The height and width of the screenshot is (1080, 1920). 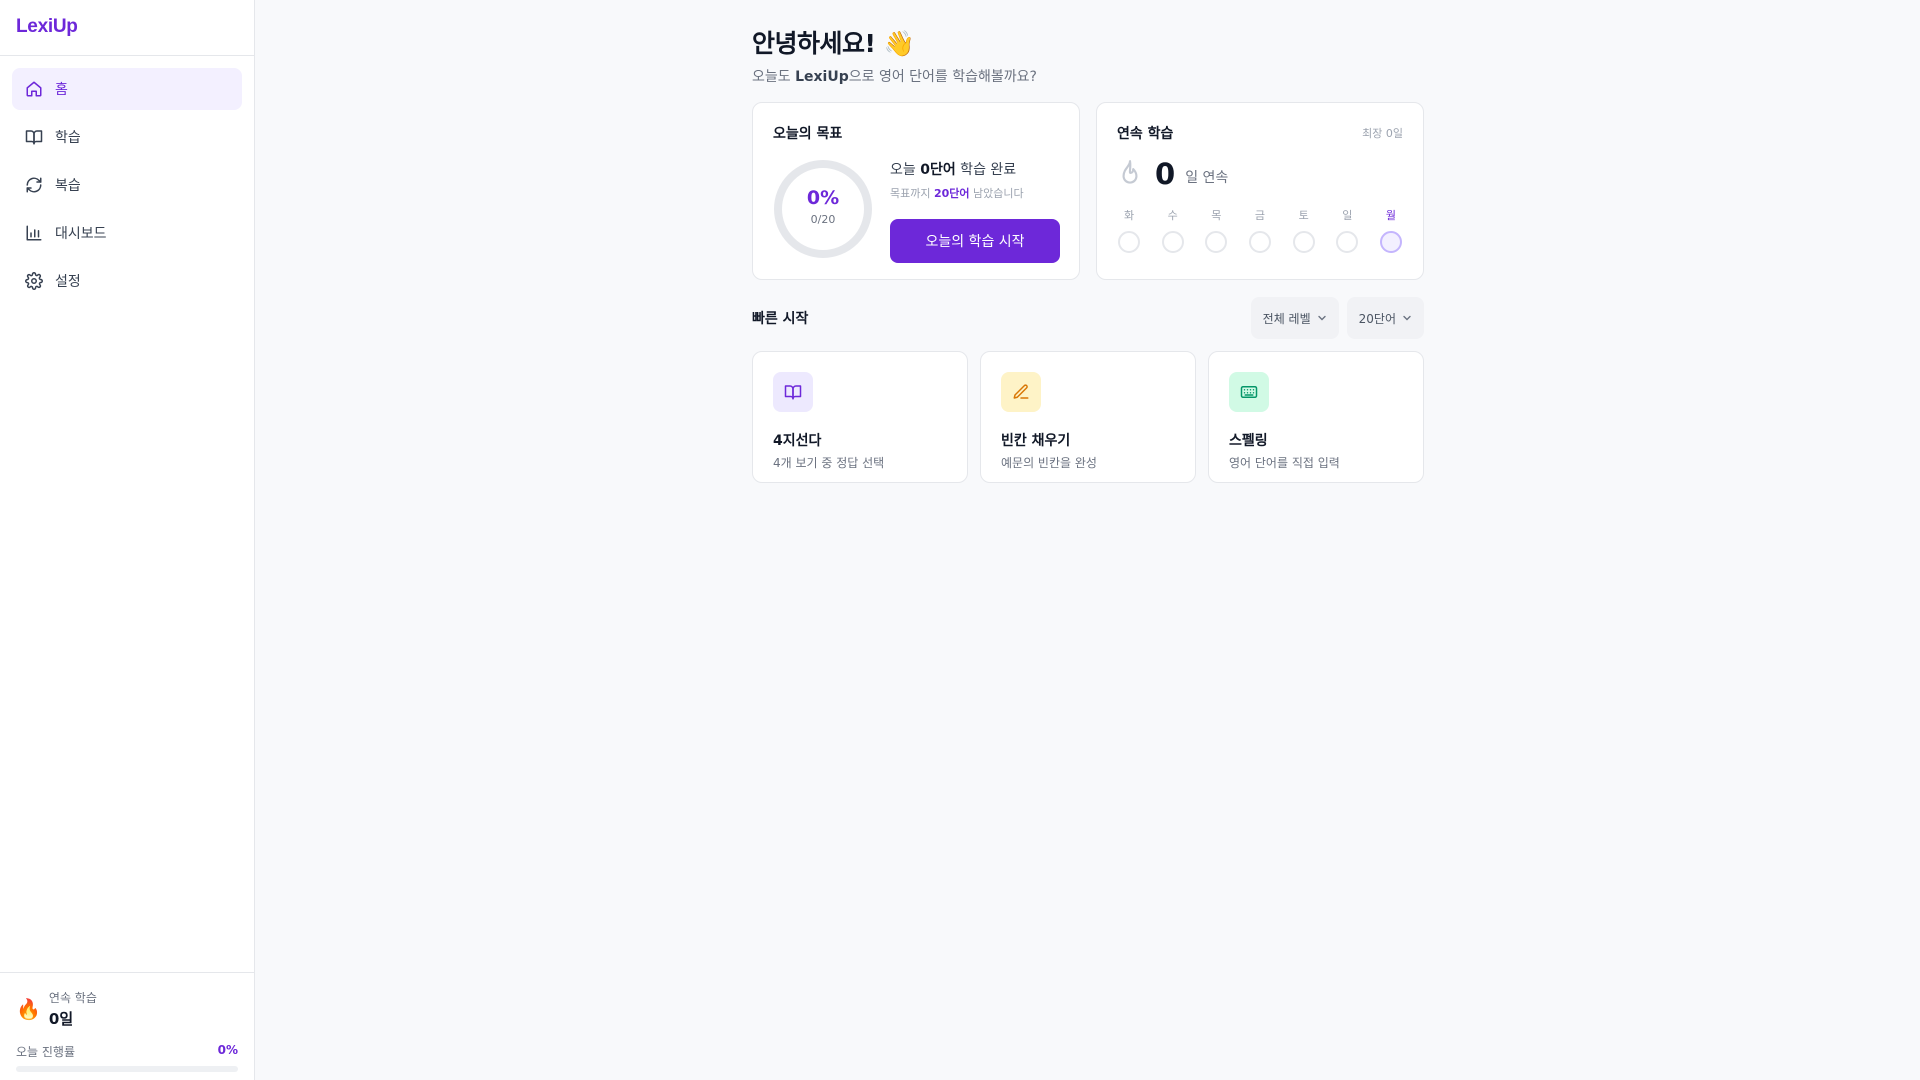 What do you see at coordinates (823, 198) in the screenshot?
I see `goal-percent: 0%` at bounding box center [823, 198].